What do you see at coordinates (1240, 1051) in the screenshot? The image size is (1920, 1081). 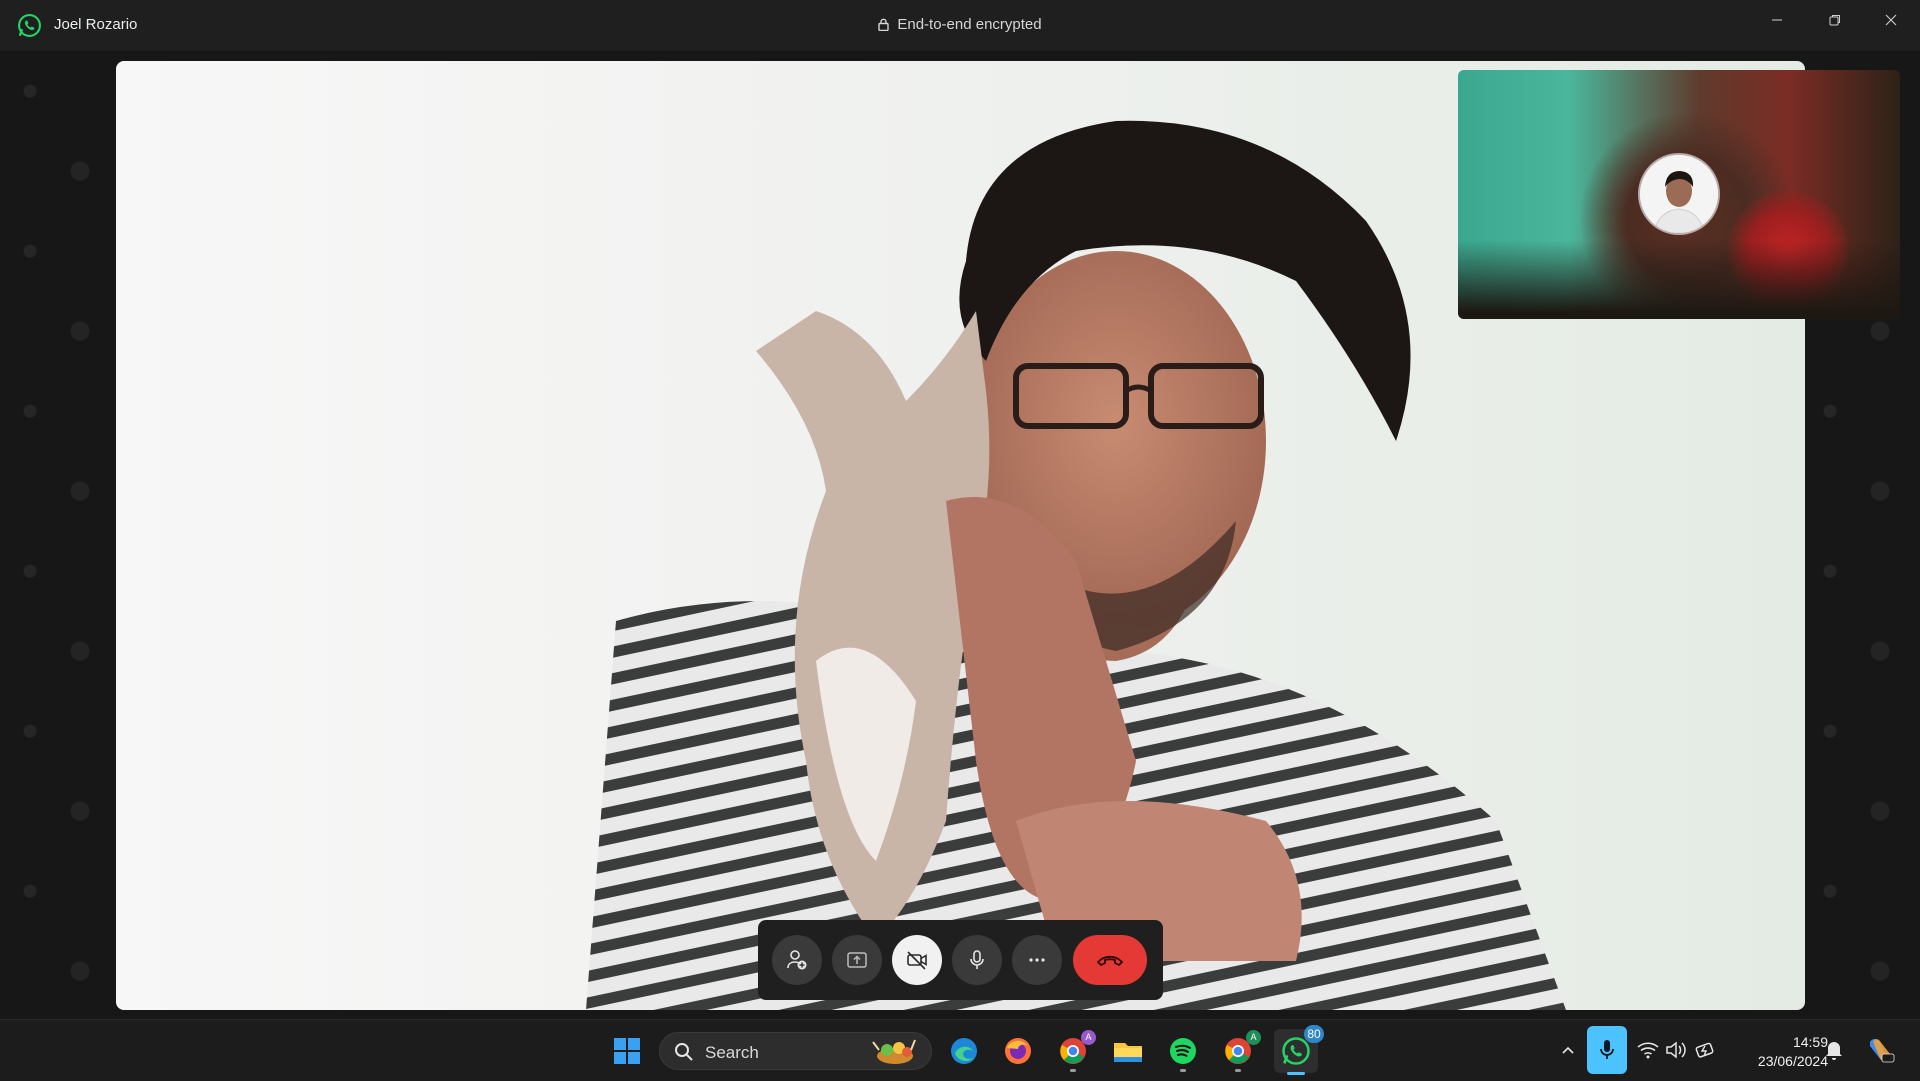 I see `taskbar-chrome-b: A` at bounding box center [1240, 1051].